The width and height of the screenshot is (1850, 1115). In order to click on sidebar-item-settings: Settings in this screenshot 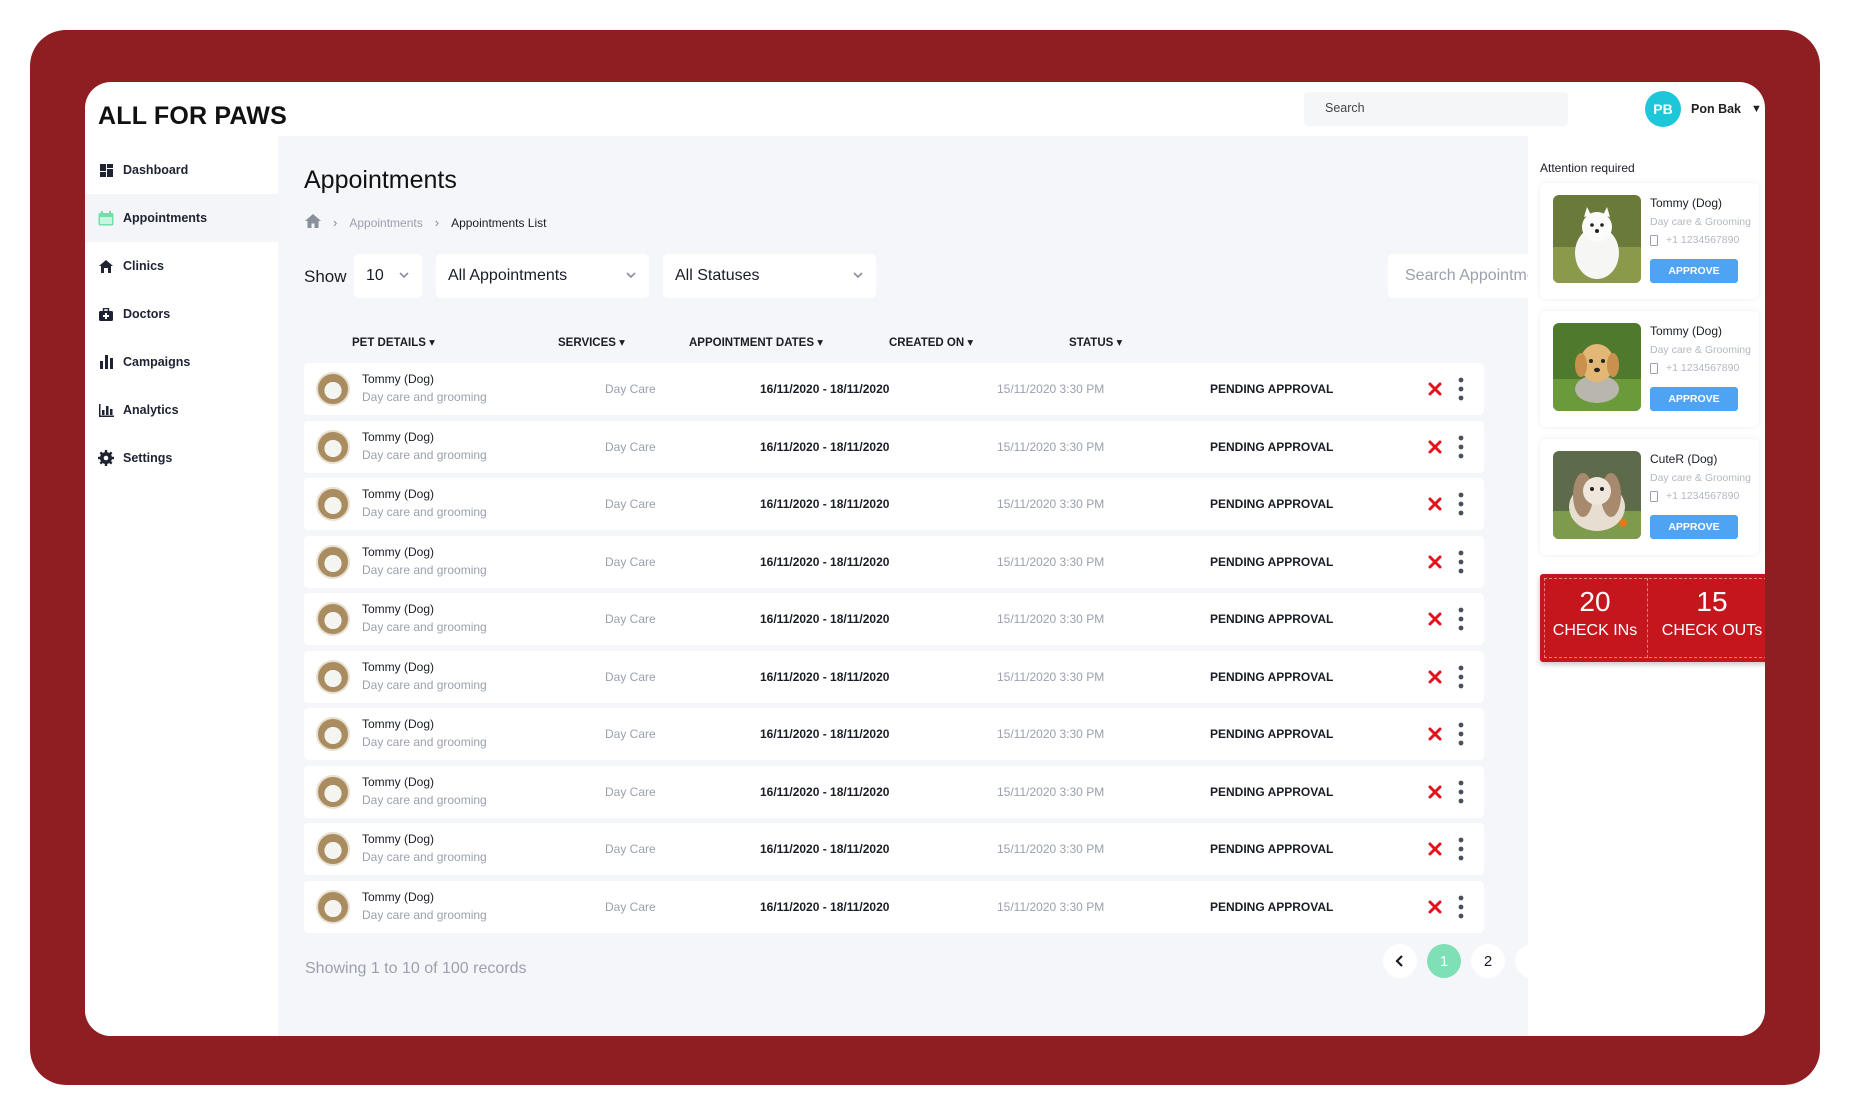, I will do `click(181, 458)`.